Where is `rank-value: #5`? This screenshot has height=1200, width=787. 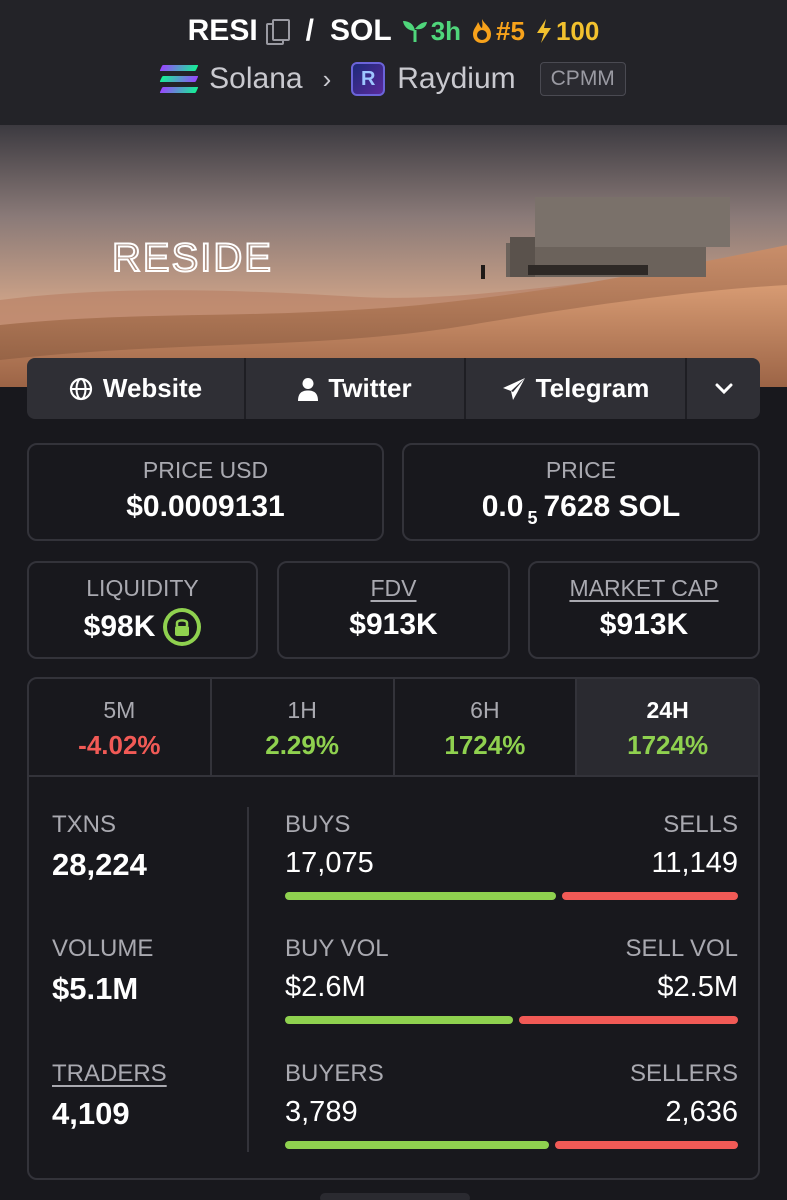 rank-value: #5 is located at coordinates (510, 30).